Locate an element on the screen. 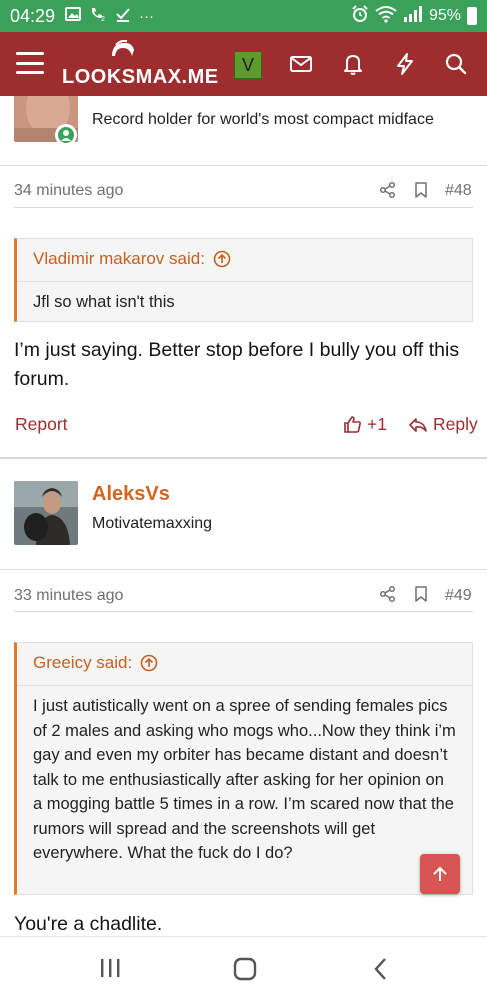  scroll-to-top-button is located at coordinates (440, 874).